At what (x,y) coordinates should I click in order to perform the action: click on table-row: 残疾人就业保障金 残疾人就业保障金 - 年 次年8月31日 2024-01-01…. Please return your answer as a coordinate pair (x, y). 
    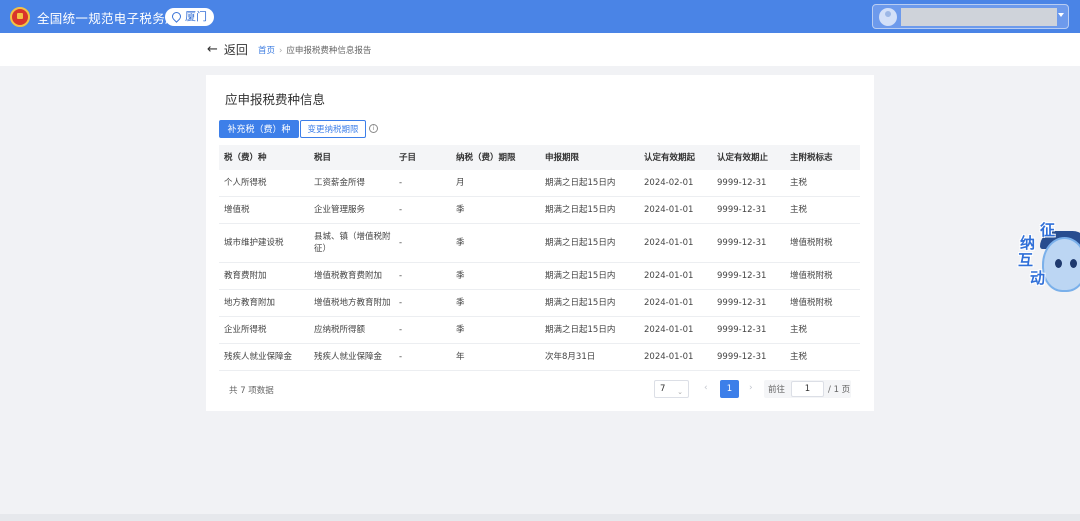
    Looking at the image, I should click on (539, 357).